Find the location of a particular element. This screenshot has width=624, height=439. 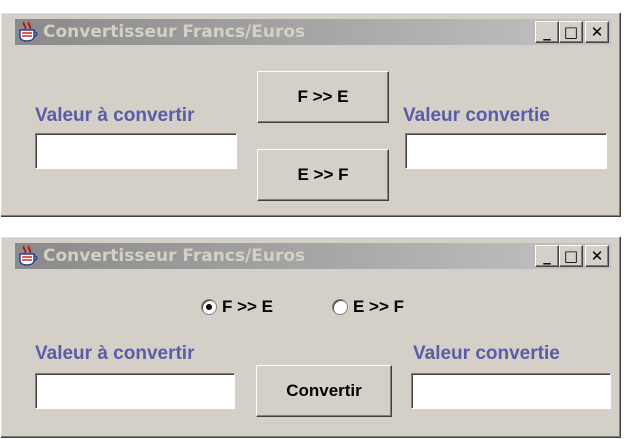

radio-label: F >> E is located at coordinates (248, 306).